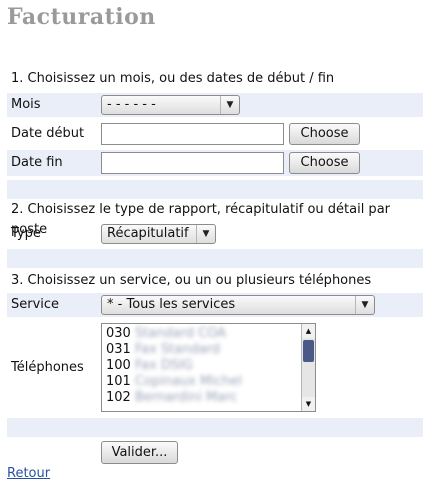 This screenshot has height=492, width=439. Describe the element at coordinates (170, 105) in the screenshot. I see `month-select: - - - - - - ▼` at that location.